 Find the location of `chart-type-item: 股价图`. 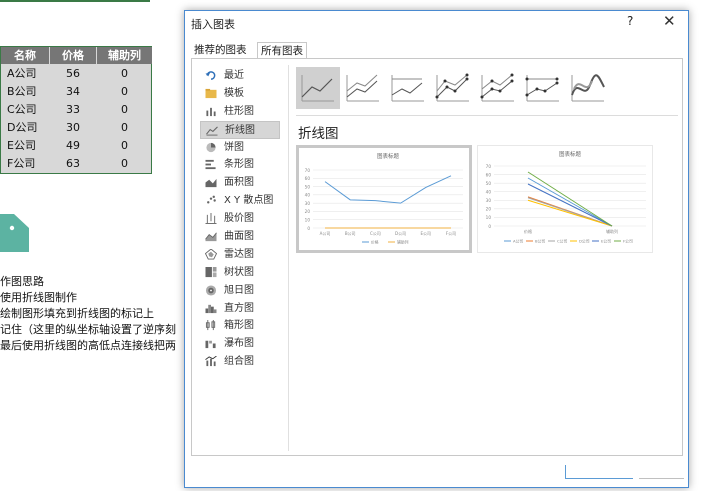

chart-type-item: 股价图 is located at coordinates (240, 219).